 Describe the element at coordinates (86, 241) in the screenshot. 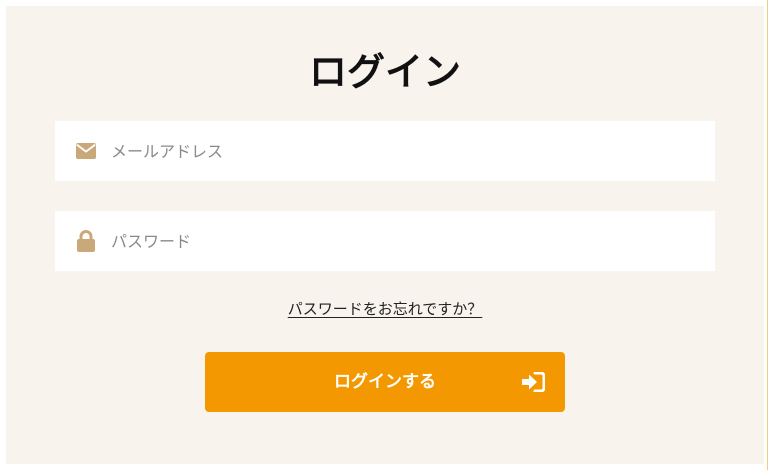

I see `lock-icon` at that location.